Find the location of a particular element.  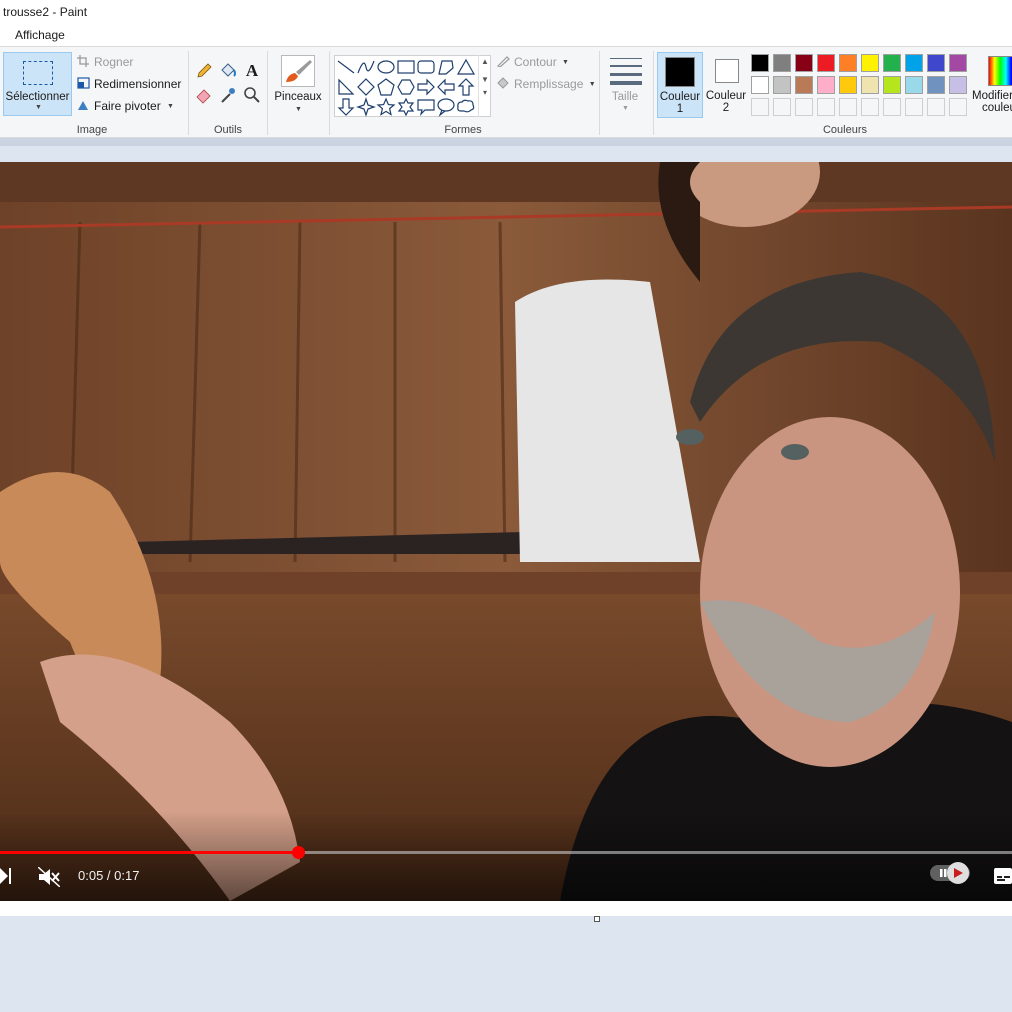

fill-button: Remplissage ▼ is located at coordinates (546, 84).